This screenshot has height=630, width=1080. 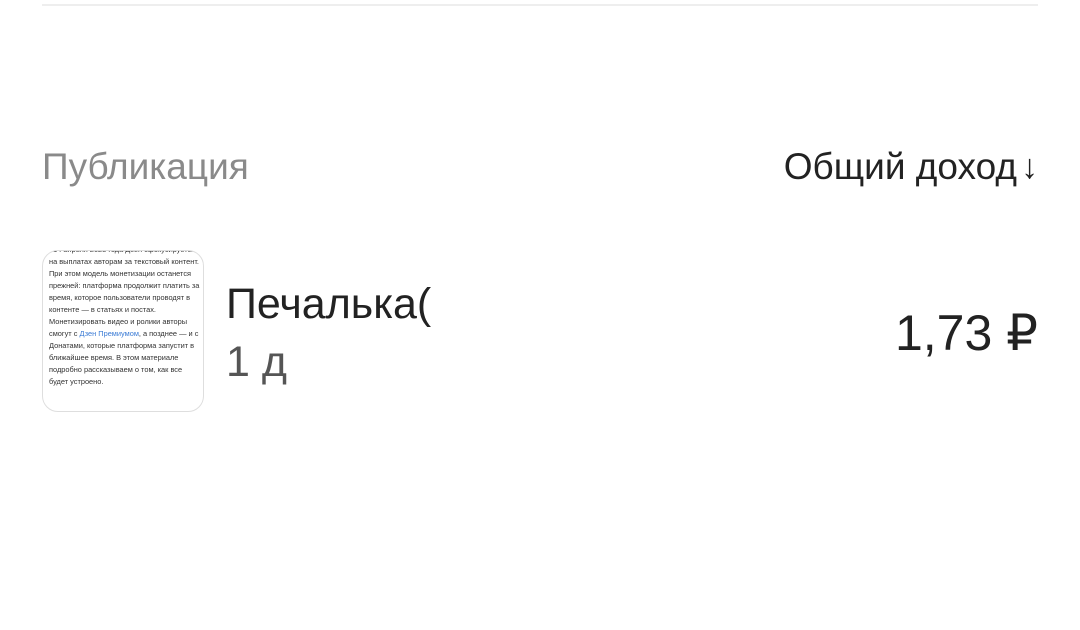 What do you see at coordinates (256, 362) in the screenshot?
I see `publication-age: 1 д` at bounding box center [256, 362].